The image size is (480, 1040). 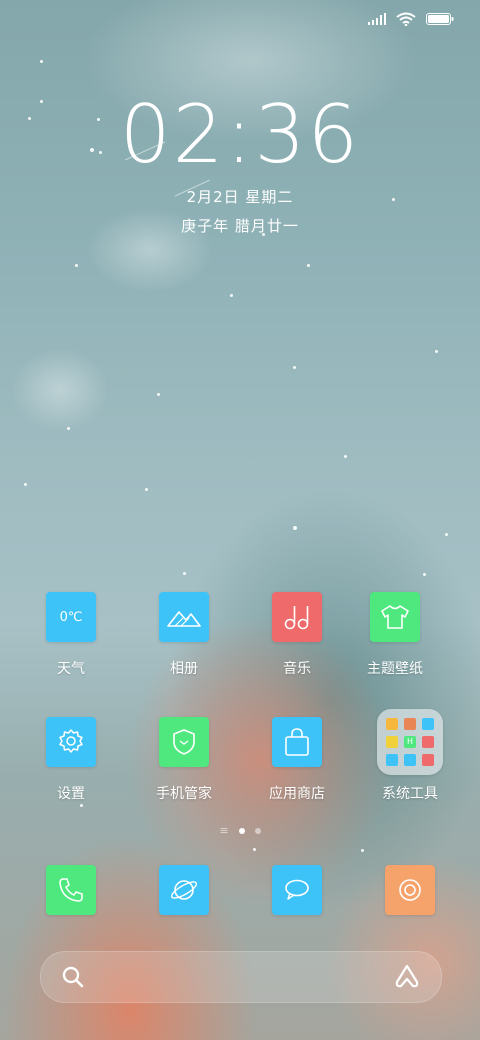 I want to click on signal-icon, so click(x=377, y=19).